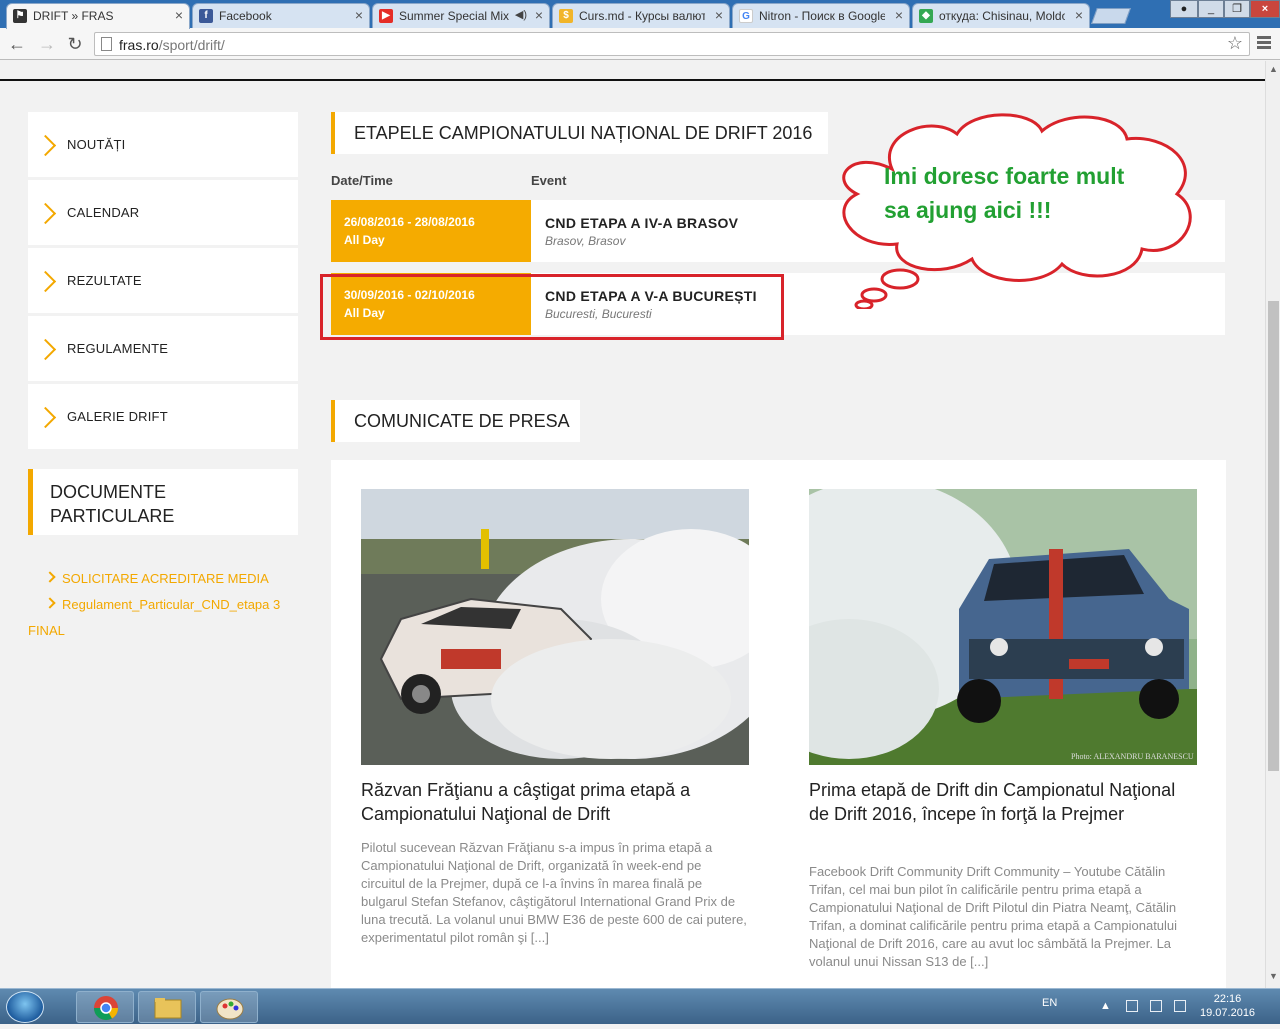 This screenshot has width=1280, height=1029. Describe the element at coordinates (431, 231) in the screenshot. I see `event-date-block: 26/08/2016 - 28/08/2016 All Day` at that location.